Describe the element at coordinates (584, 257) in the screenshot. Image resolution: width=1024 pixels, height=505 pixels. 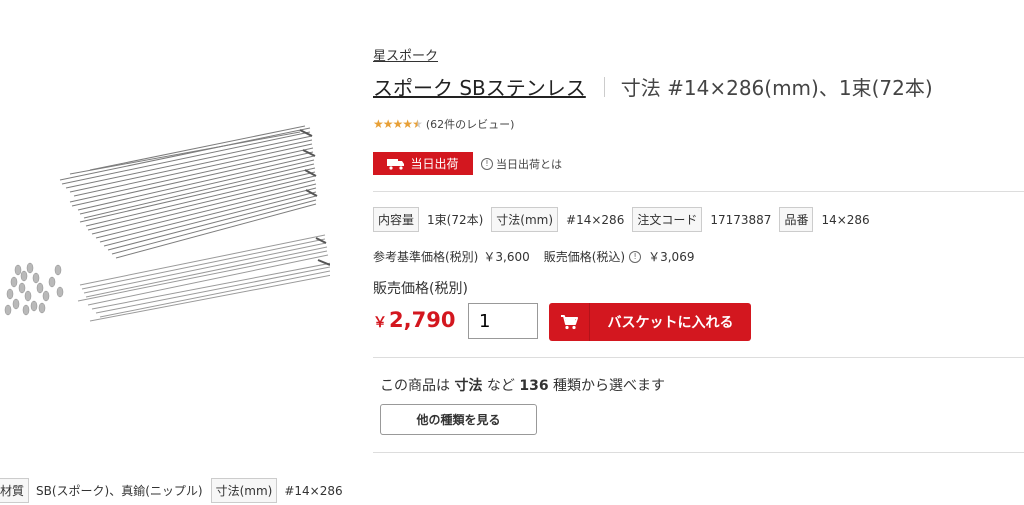
I see `tax-incl-price-label: 販売価格(税込)` at that location.